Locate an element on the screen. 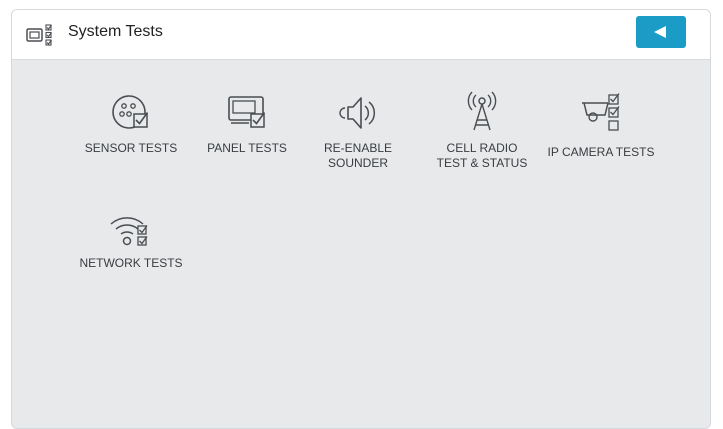  tile-panel-tests: PANEL TESTS is located at coordinates (247, 124).